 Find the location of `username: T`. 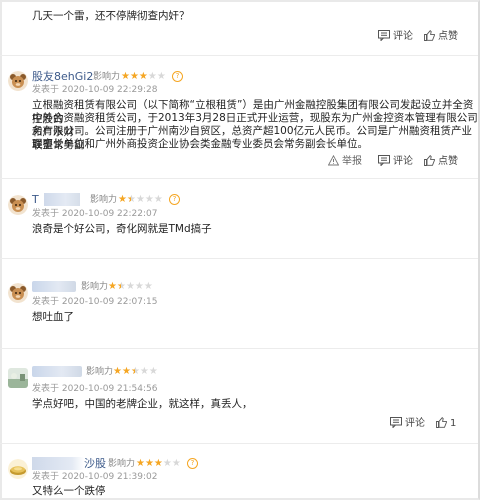

username: T is located at coordinates (56, 199).